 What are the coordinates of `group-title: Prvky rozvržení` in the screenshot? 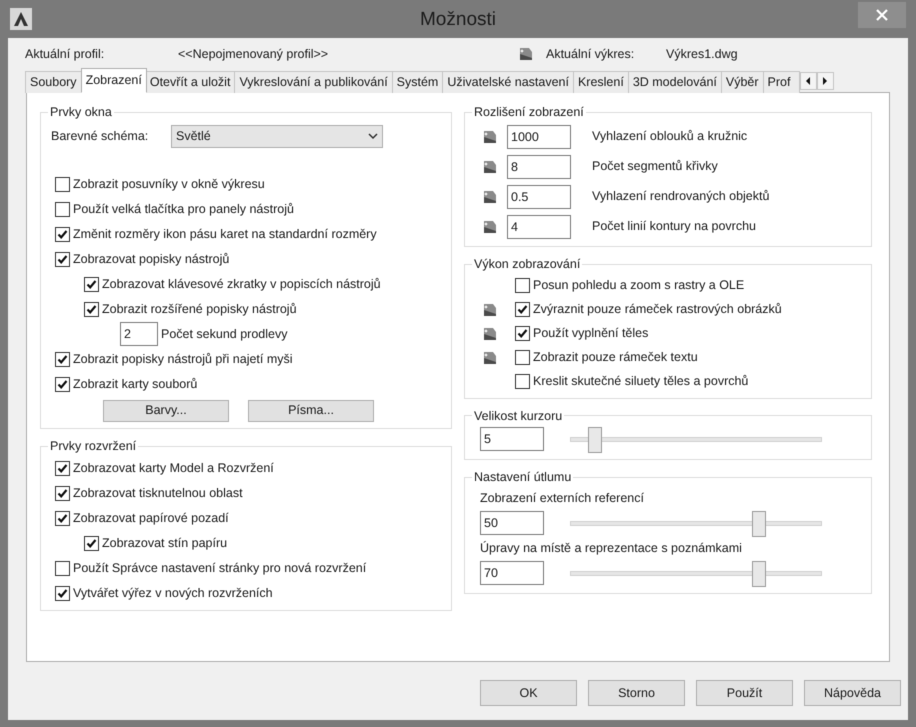 It's located at (93, 446).